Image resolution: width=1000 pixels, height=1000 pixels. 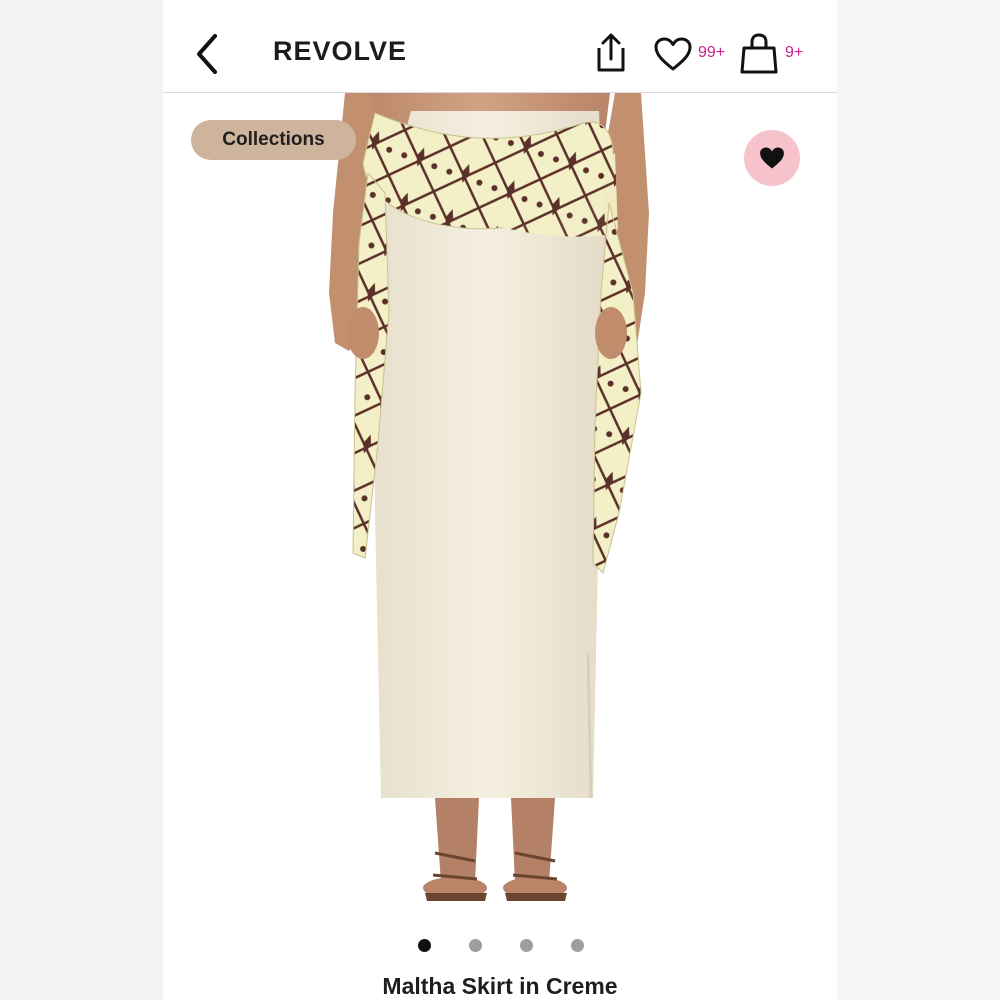 I want to click on chevron-left-icon, so click(x=207, y=54).